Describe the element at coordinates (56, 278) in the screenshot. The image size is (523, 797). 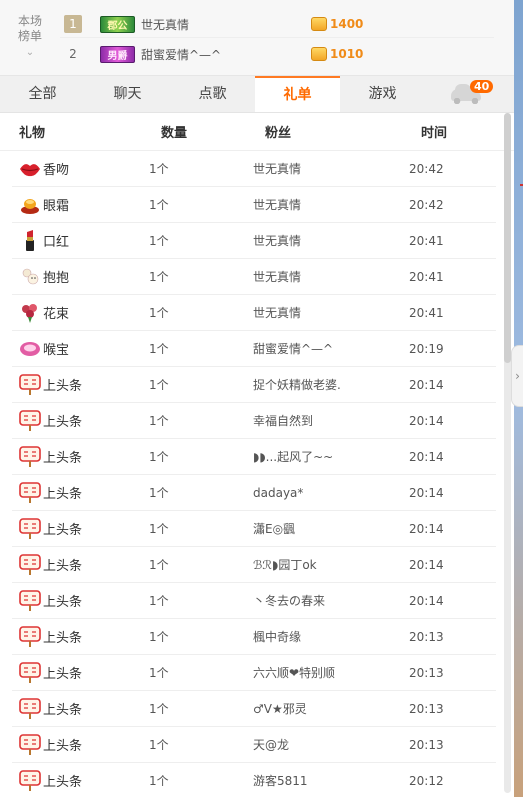
I see `gift-name: 抱抱` at that location.